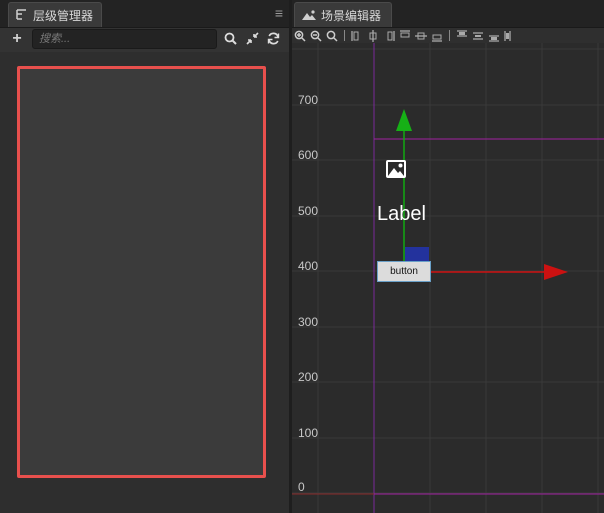 The image size is (604, 513). Describe the element at coordinates (478, 35) in the screenshot. I see `distribute-vcenter-icon` at that location.